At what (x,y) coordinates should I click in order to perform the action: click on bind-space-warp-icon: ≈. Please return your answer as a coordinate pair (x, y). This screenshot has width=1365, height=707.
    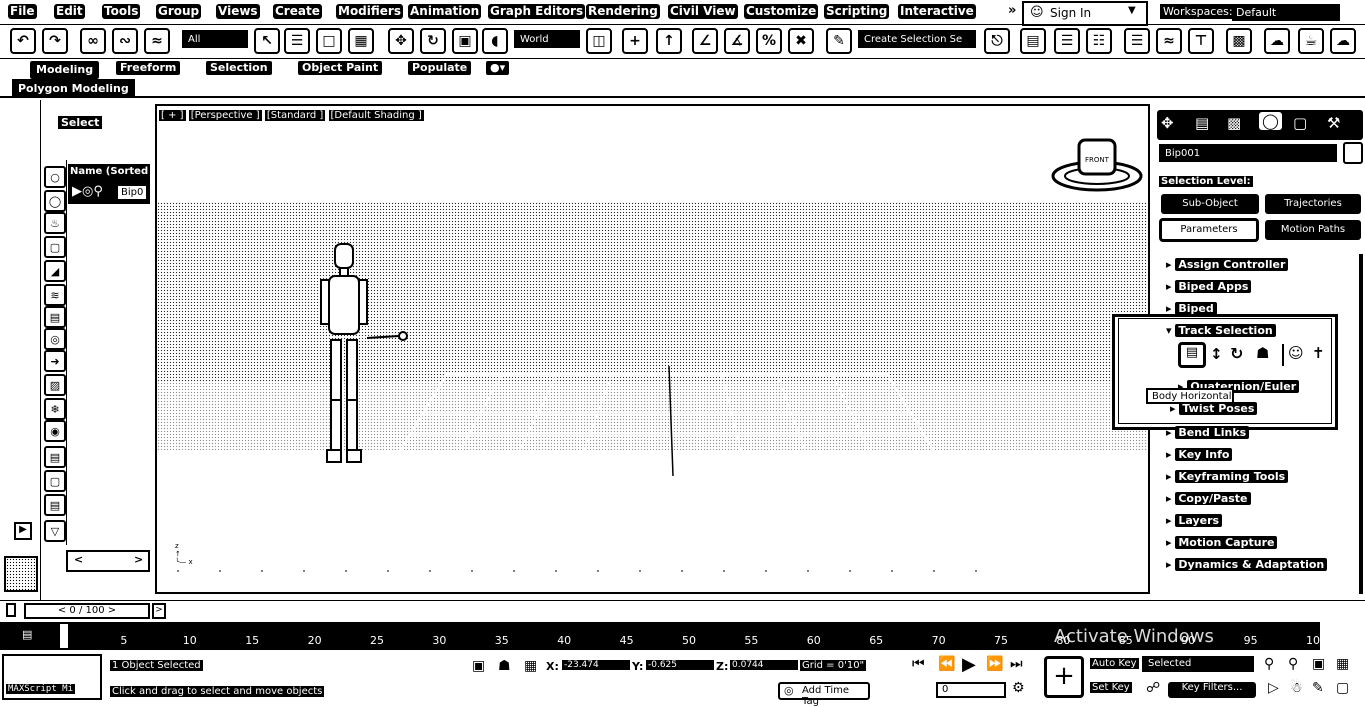
    Looking at the image, I should click on (157, 41).